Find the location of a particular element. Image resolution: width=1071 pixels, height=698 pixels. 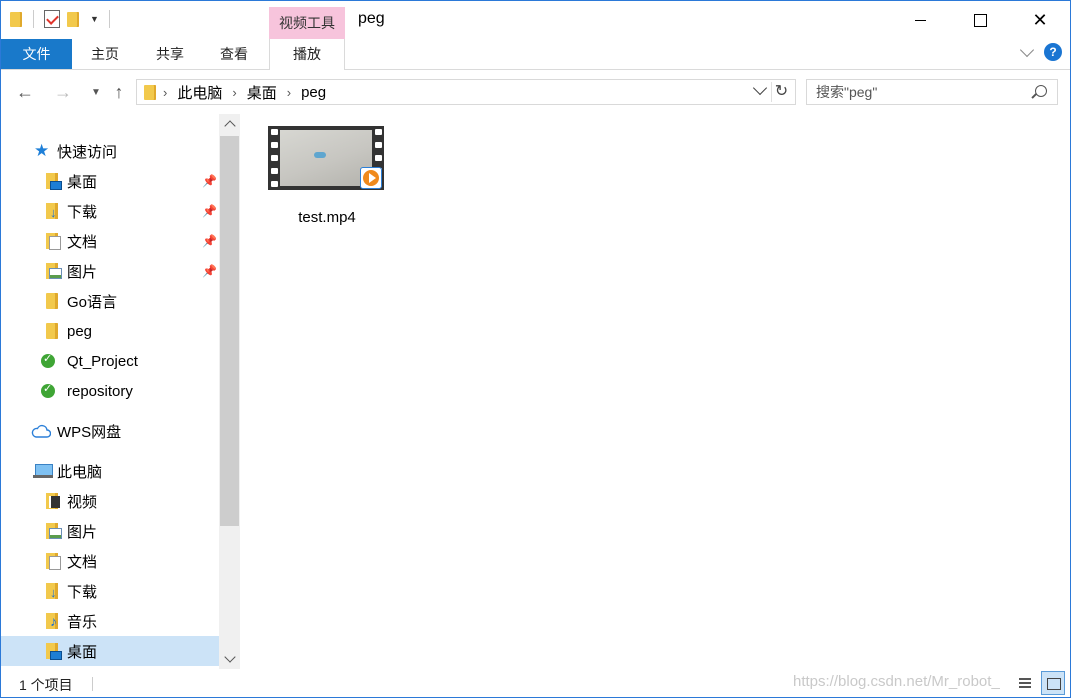

nav-pc-pictures: 图片 is located at coordinates (110, 531).